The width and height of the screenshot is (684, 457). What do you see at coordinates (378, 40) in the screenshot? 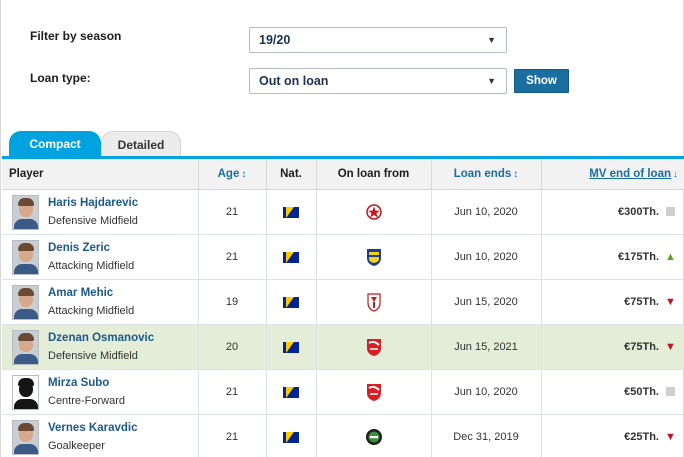
I see `season-select: 19/20 ▼` at bounding box center [378, 40].